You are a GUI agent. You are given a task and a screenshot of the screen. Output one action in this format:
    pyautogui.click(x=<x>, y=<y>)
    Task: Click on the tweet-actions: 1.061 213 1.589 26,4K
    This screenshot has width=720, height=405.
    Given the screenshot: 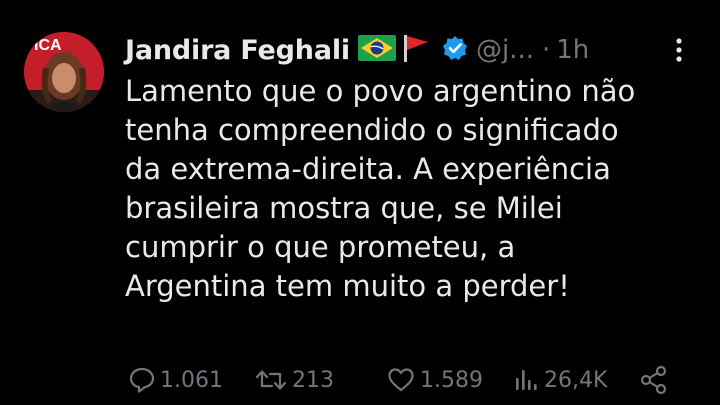 What is the action you would take?
    pyautogui.click(x=360, y=380)
    